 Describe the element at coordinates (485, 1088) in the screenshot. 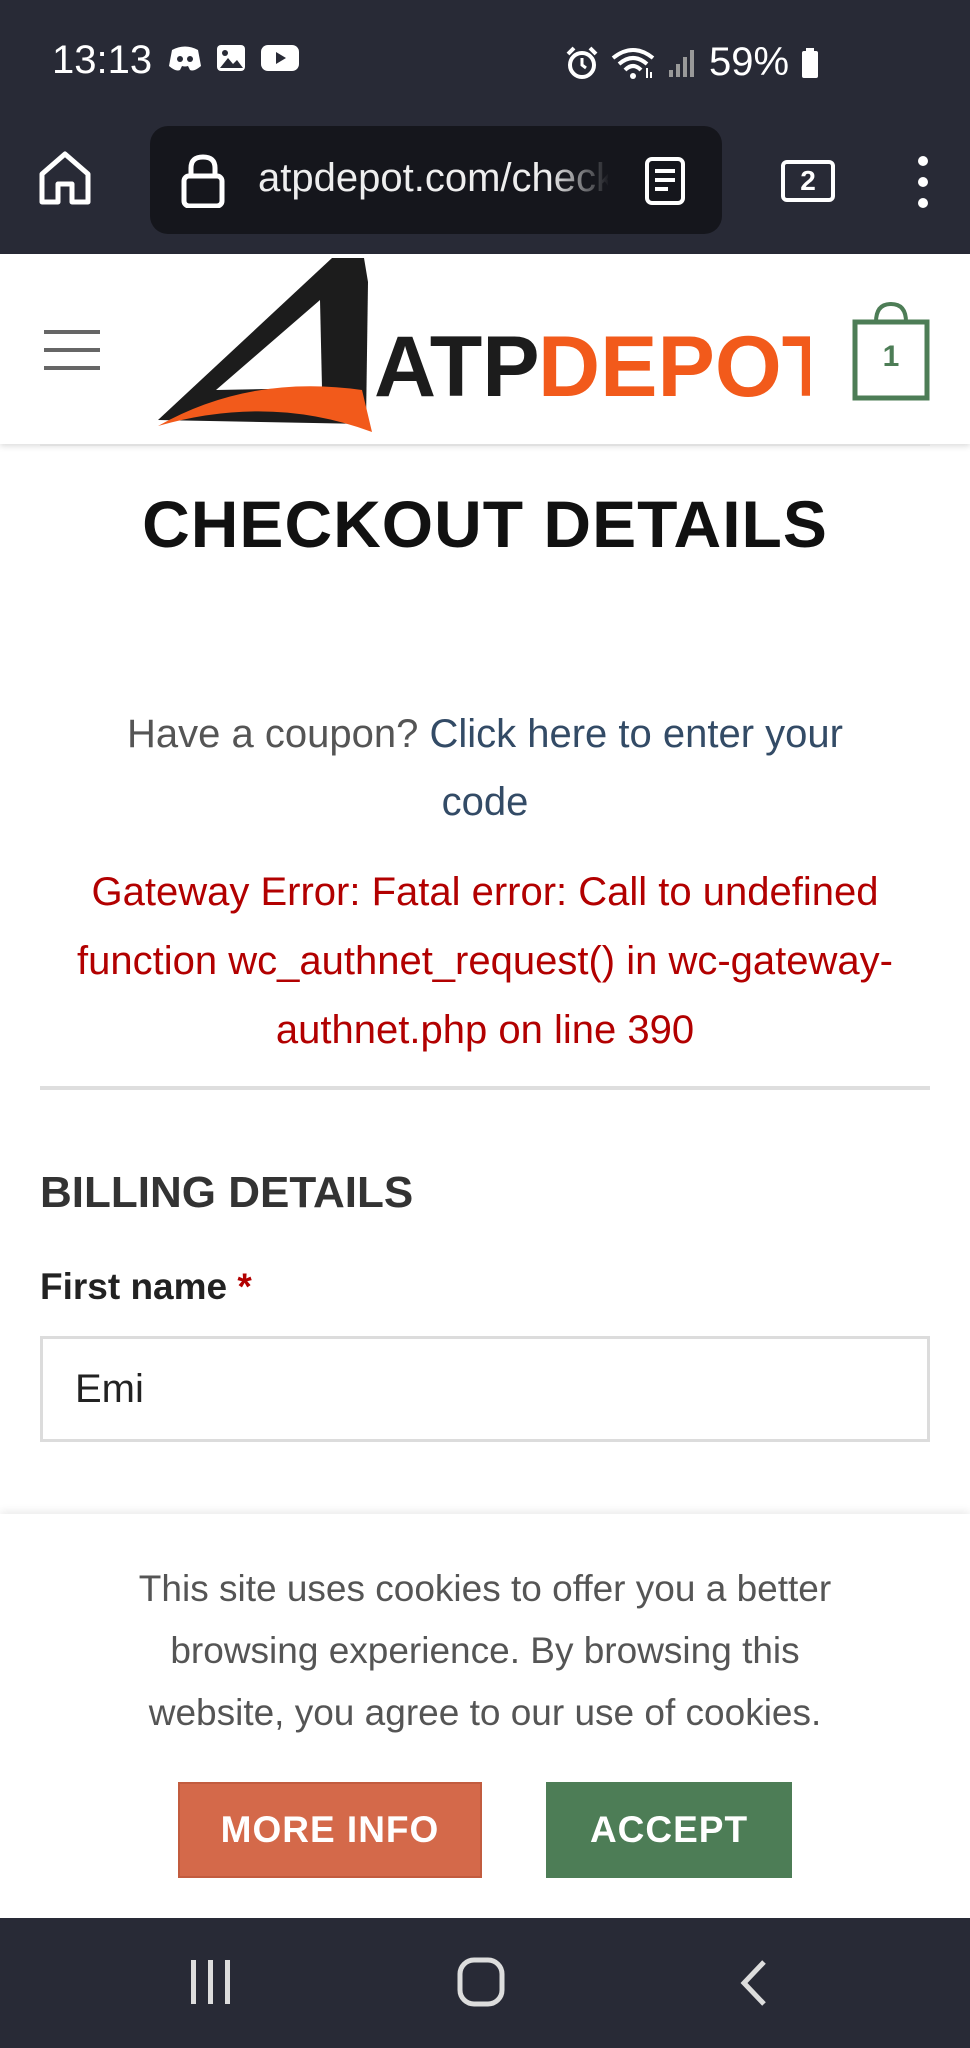

I see `section-divider` at that location.